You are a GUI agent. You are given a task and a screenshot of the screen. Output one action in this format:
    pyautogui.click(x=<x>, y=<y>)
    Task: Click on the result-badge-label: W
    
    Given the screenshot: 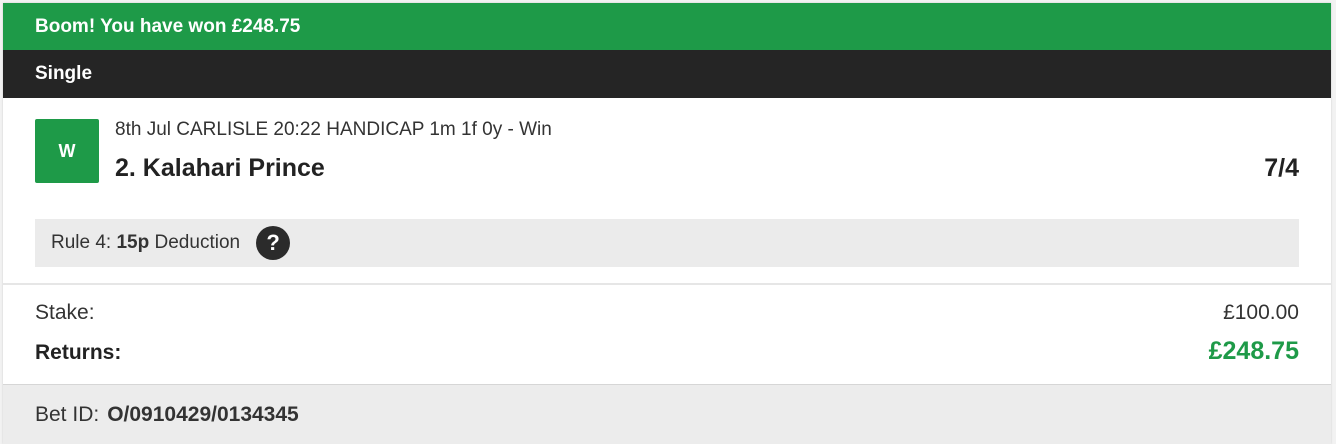 What is the action you would take?
    pyautogui.click(x=67, y=150)
    